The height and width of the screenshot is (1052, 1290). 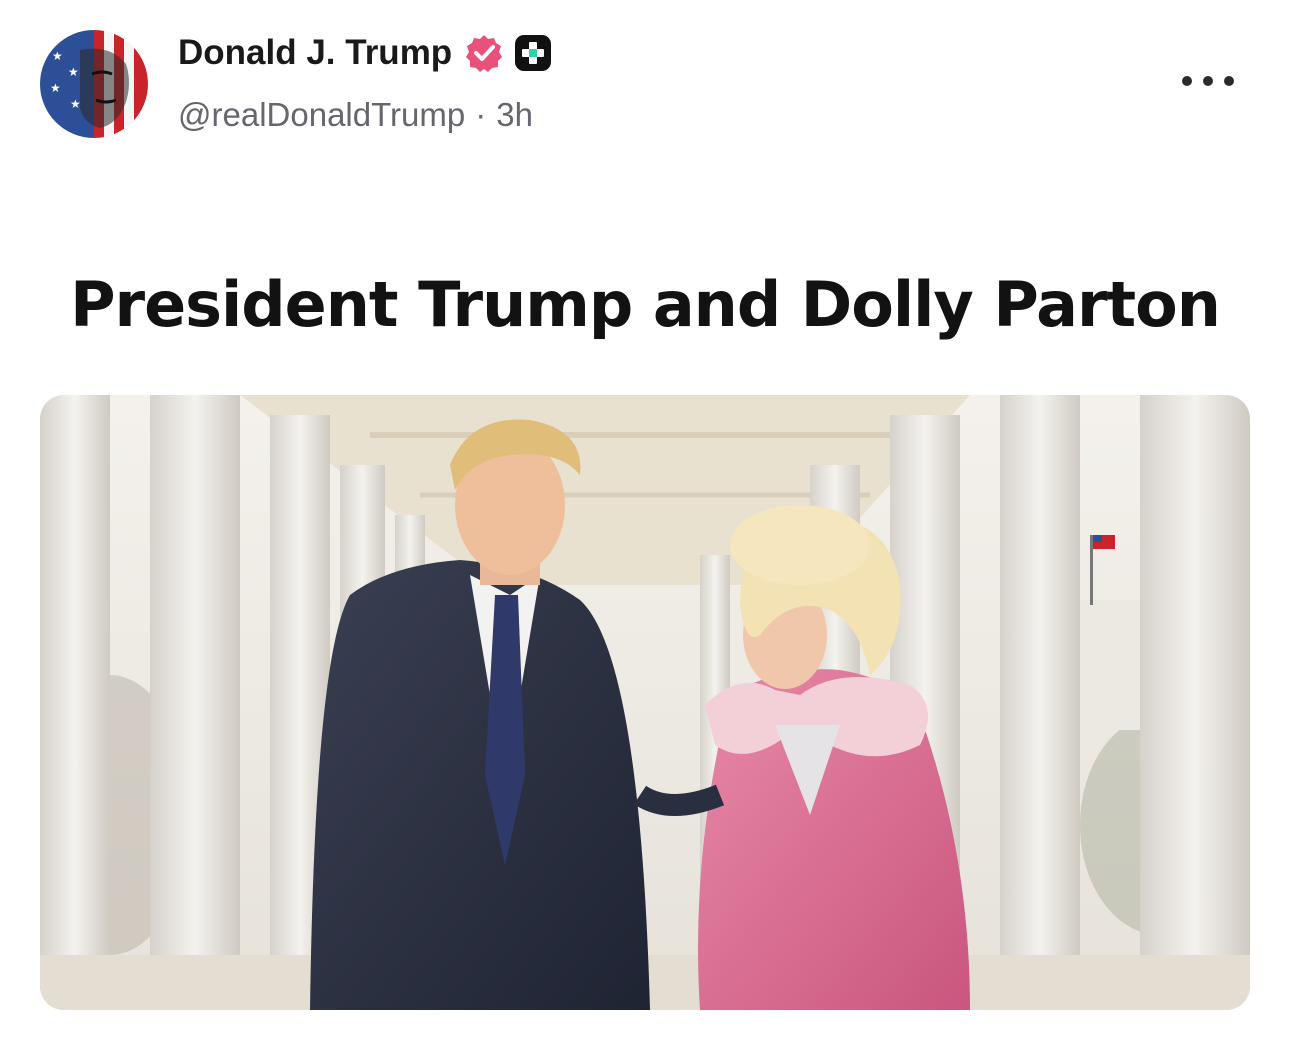 I want to click on post-timestamp: 3h, so click(x=514, y=115).